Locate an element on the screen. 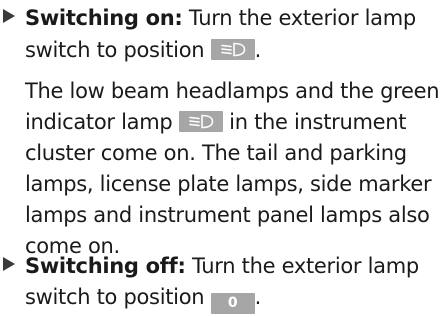 This screenshot has height=317, width=445. description-line-4: lamps, license plate lamps, side marker is located at coordinates (228, 184).